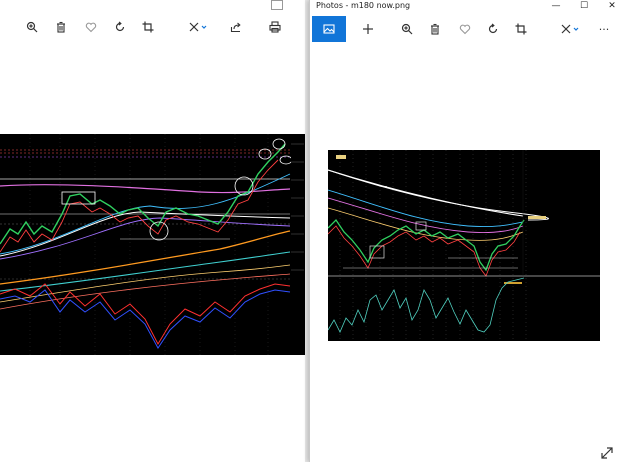 This screenshot has height=462, width=625. Describe the element at coordinates (584, 6) in the screenshot. I see `maximize-button: ☐` at that location.